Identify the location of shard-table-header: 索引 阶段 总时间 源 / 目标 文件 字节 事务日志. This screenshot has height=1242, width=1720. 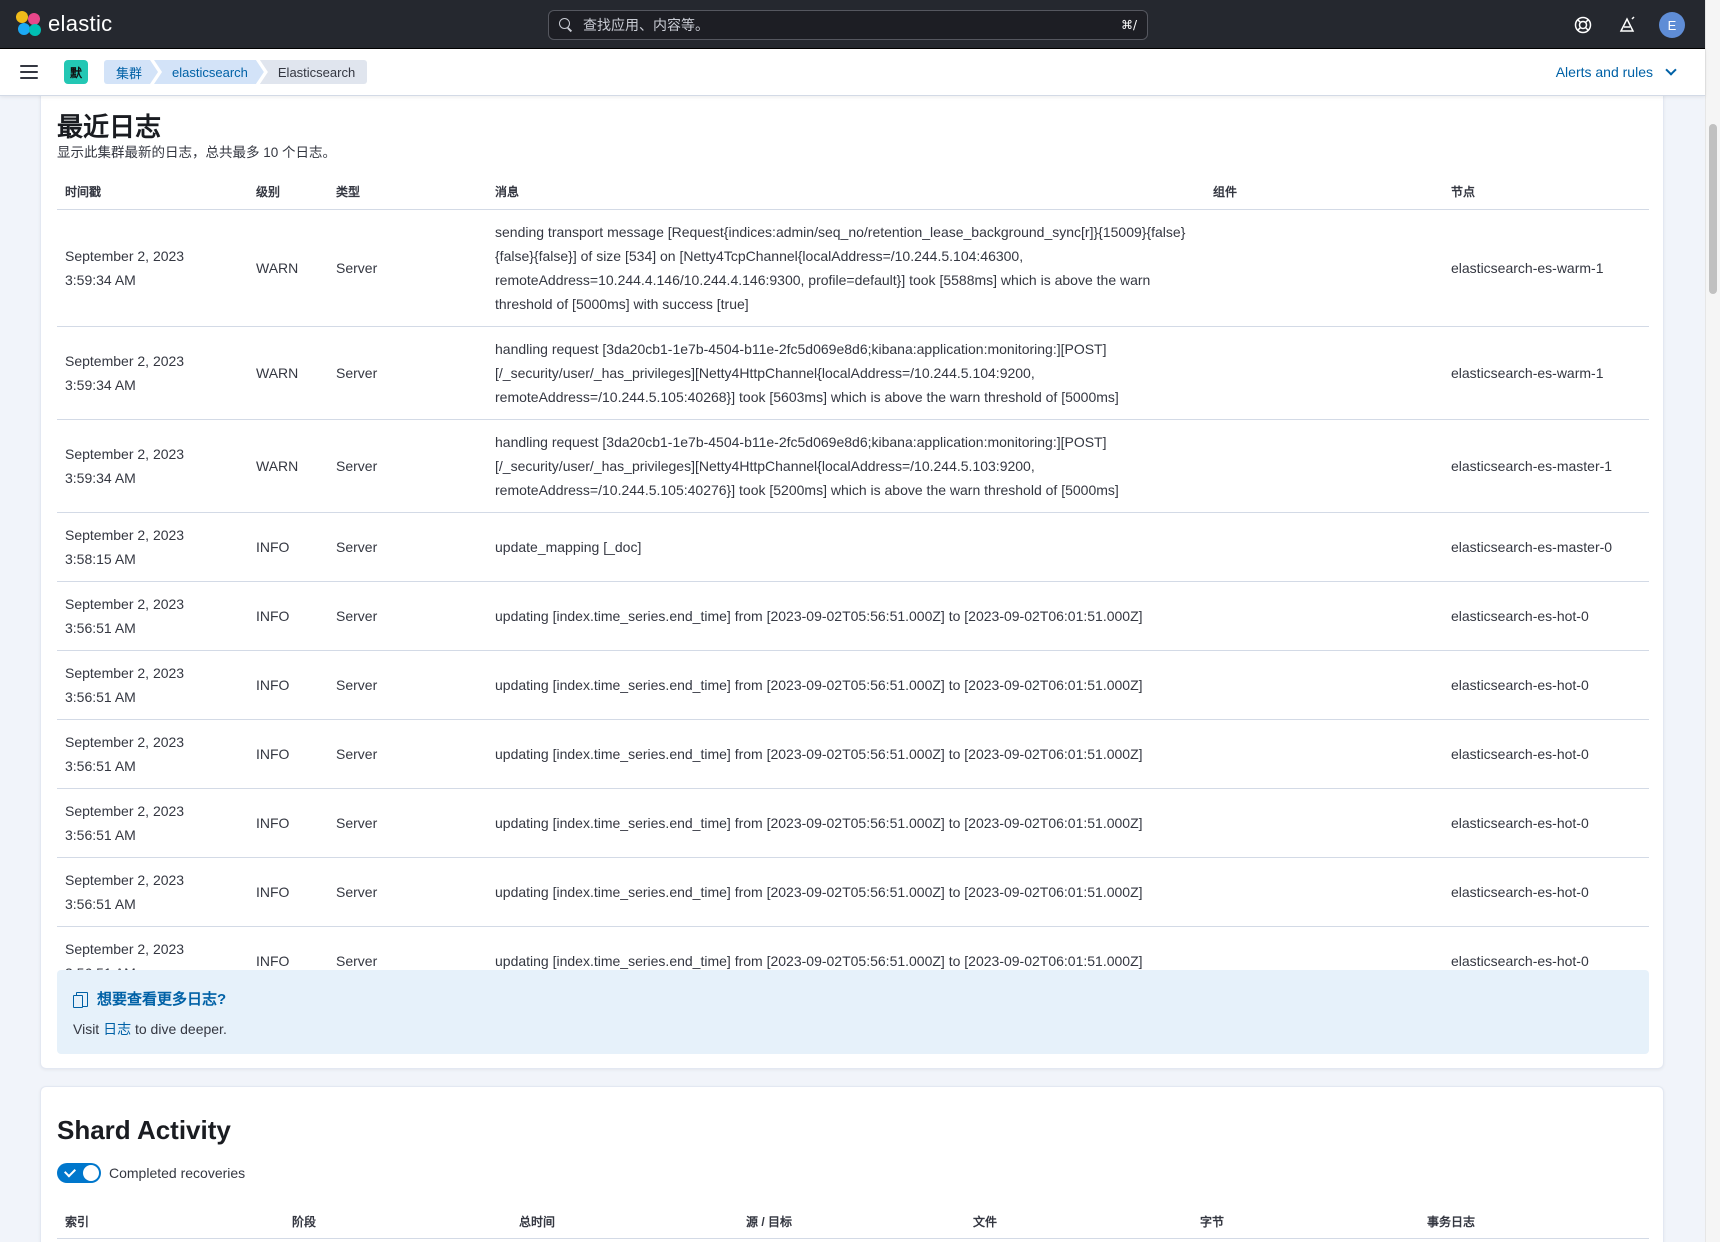
(853, 1222).